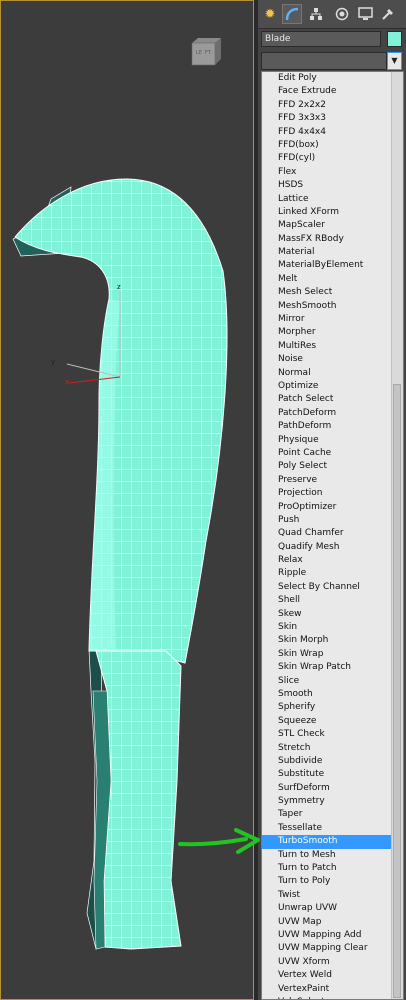 This screenshot has width=406, height=1000. Describe the element at coordinates (327, 332) in the screenshot. I see `modifier-list-item: Morpher` at that location.